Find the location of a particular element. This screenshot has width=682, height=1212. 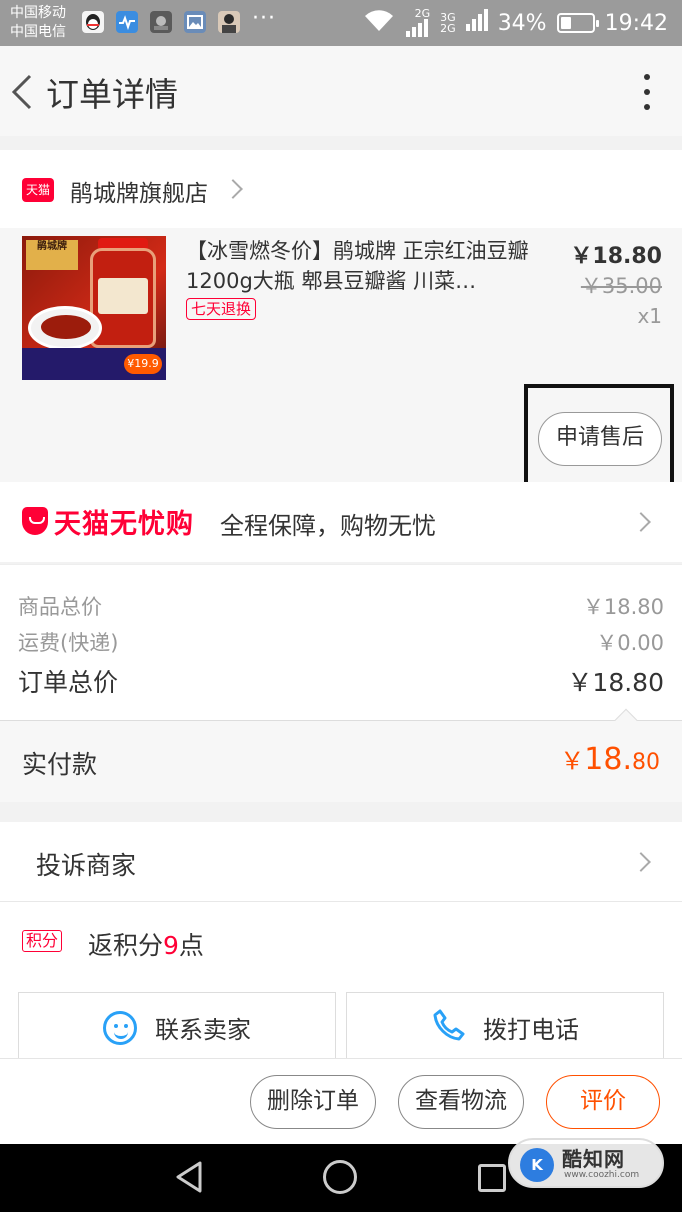

points-text: 返积分9点 is located at coordinates (146, 944).